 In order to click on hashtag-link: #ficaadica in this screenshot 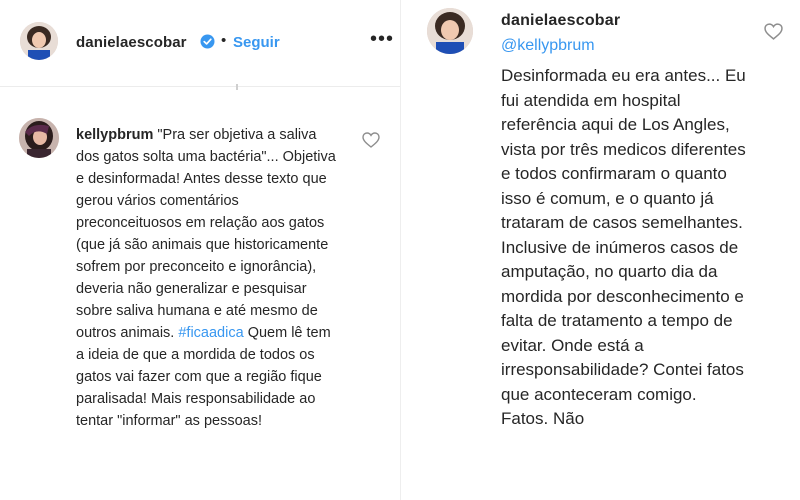, I will do `click(210, 333)`.